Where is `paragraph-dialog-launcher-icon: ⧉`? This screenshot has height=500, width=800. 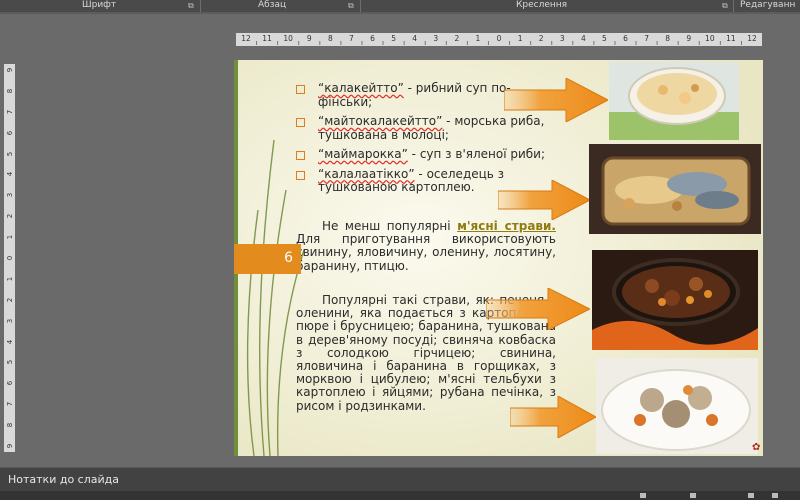
paragraph-dialog-launcher-icon: ⧉ is located at coordinates (351, 6).